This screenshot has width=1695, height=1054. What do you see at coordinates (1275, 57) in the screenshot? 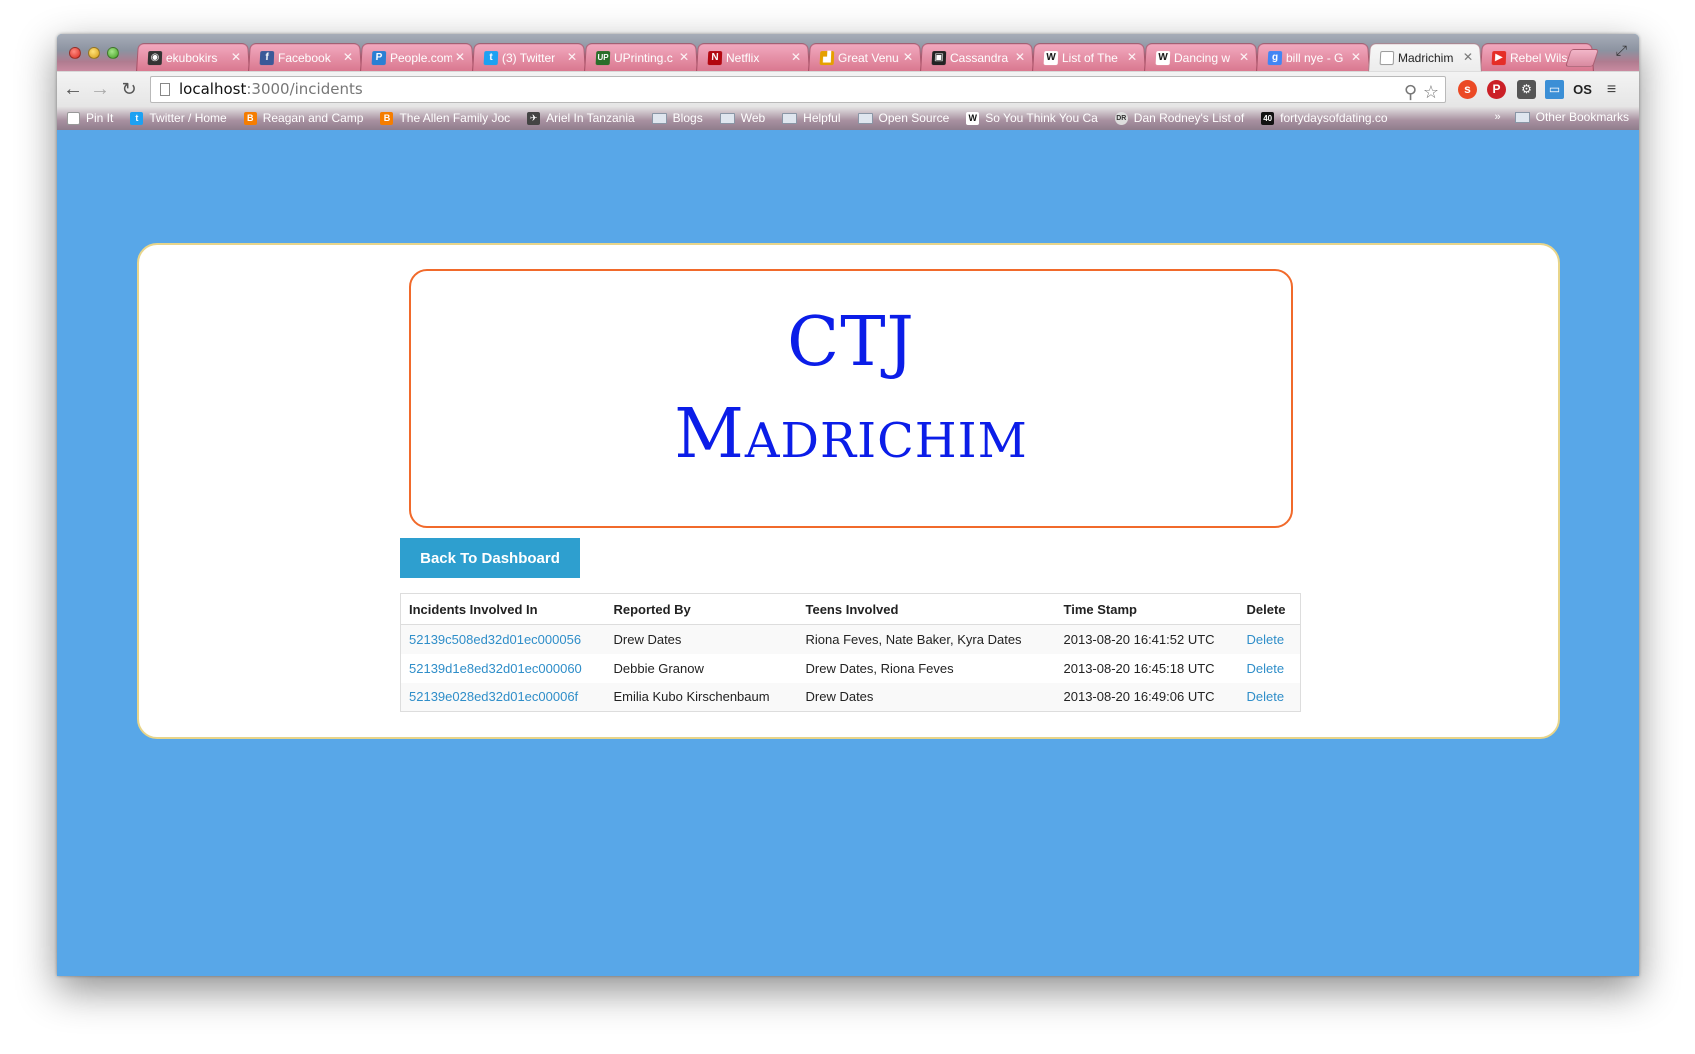
I see `google-icon: g` at bounding box center [1275, 57].